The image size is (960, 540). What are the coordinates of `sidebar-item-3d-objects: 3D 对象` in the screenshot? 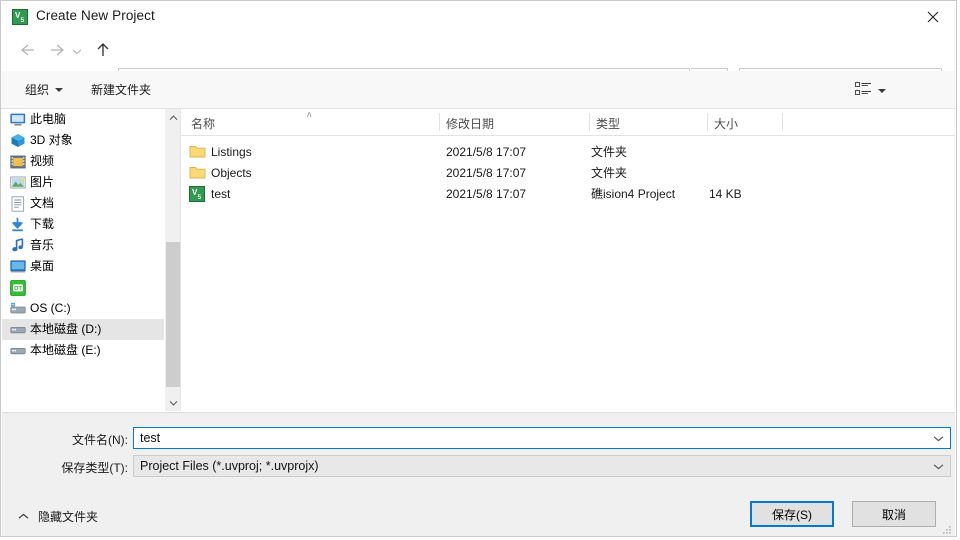 It's located at (83, 140).